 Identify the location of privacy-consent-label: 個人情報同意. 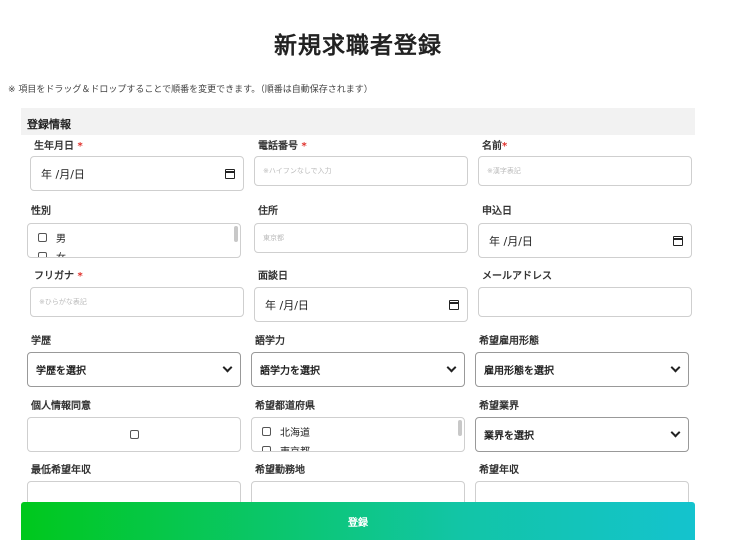
(61, 406).